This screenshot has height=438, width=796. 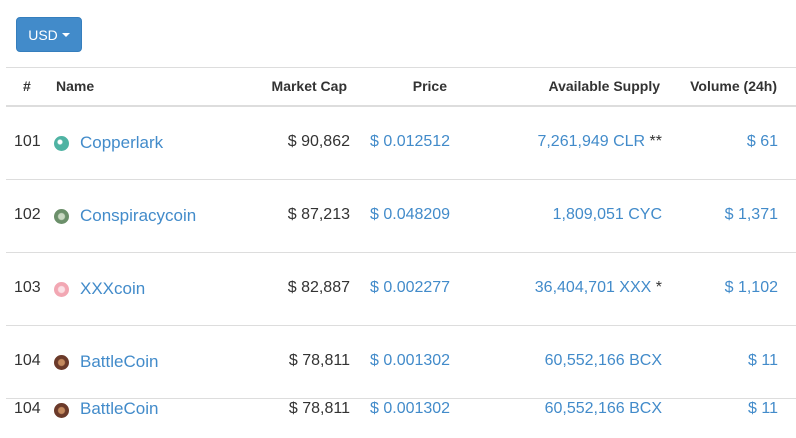 I want to click on row-price-link: $ 0.048209, so click(x=410, y=215).